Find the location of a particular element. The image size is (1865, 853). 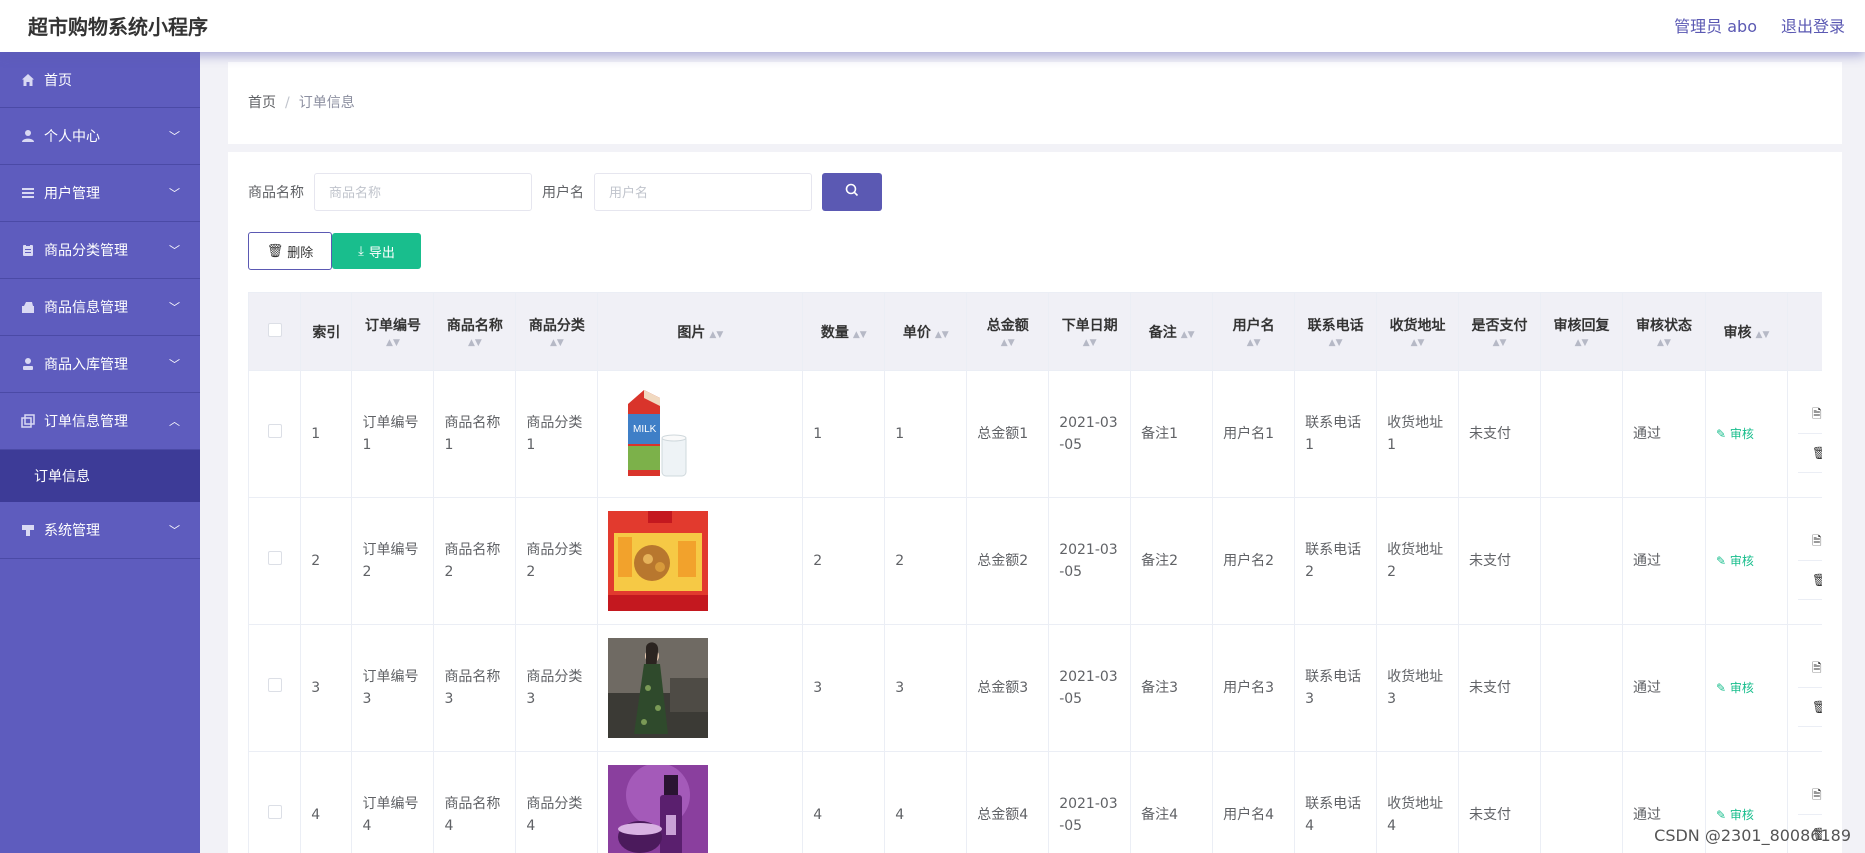

snack-box-image is located at coordinates (658, 561).